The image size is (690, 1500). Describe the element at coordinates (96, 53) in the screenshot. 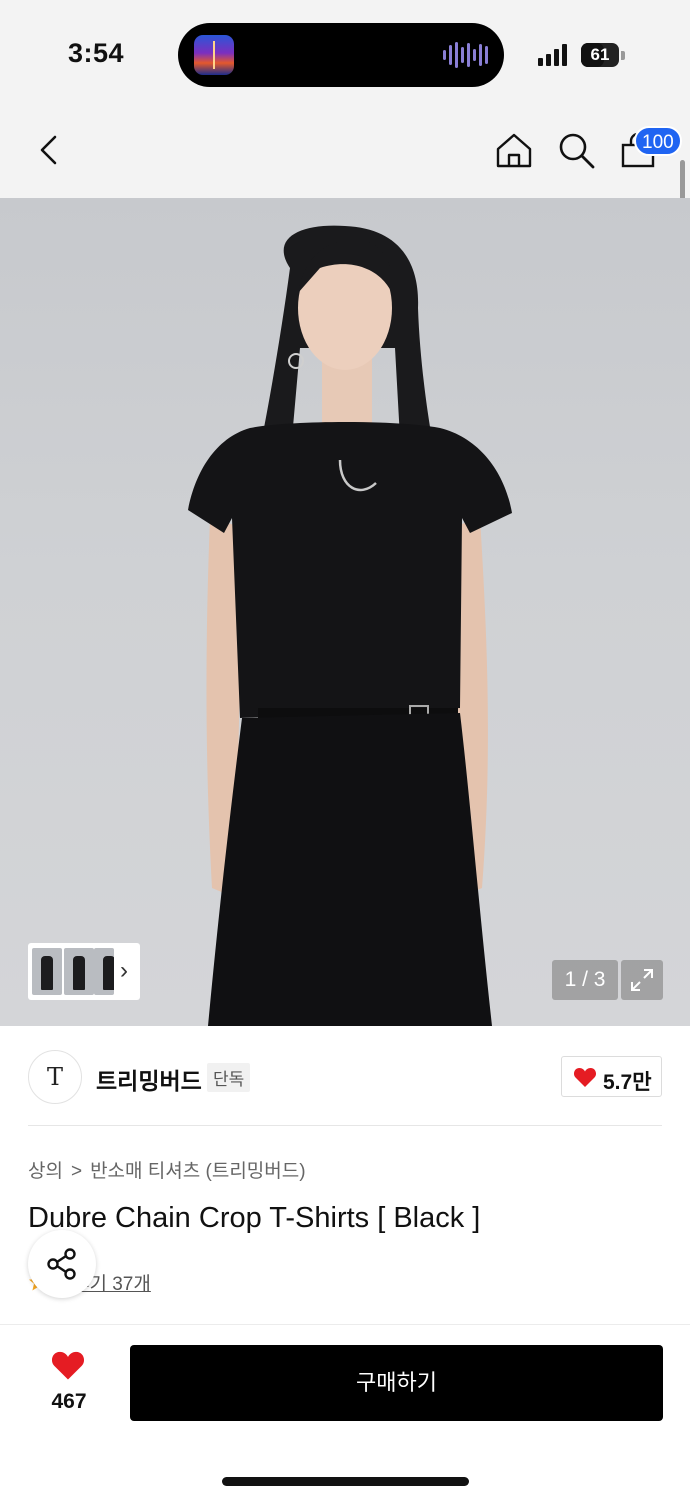

I see `status-time: 3:54` at that location.